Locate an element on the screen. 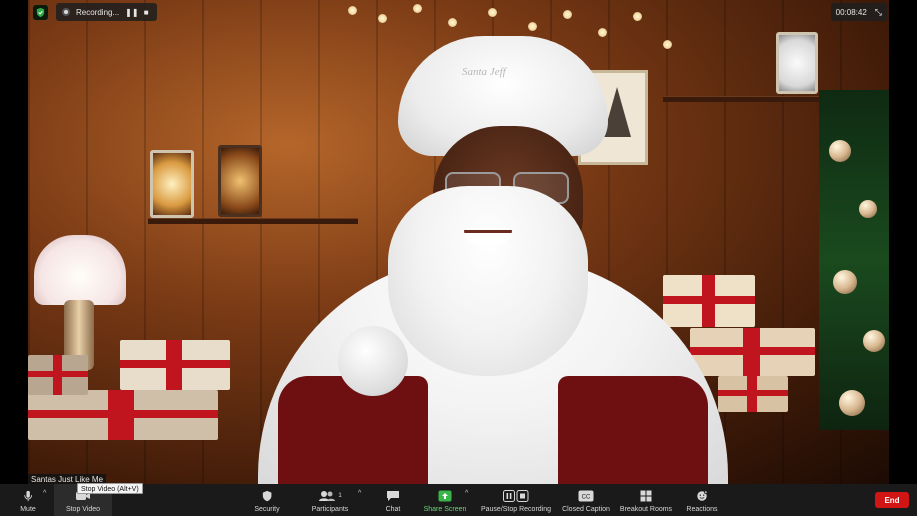 The image size is (917, 516). closed-caption-button: CC Closed Caption is located at coordinates (586, 500).